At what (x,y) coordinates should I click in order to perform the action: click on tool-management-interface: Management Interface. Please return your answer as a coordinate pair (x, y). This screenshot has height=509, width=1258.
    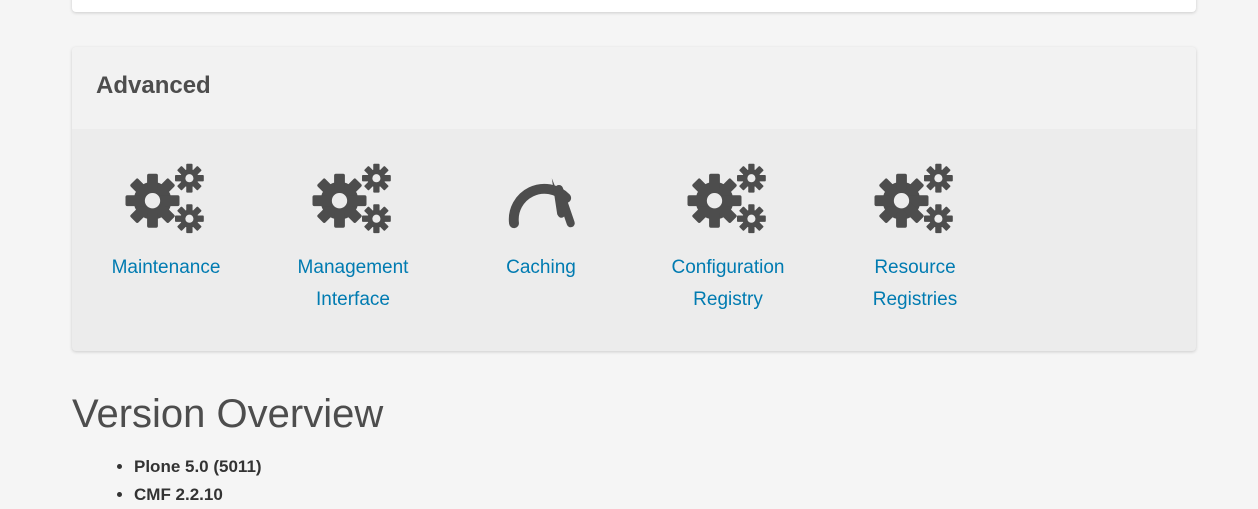
    Looking at the image, I should click on (353, 237).